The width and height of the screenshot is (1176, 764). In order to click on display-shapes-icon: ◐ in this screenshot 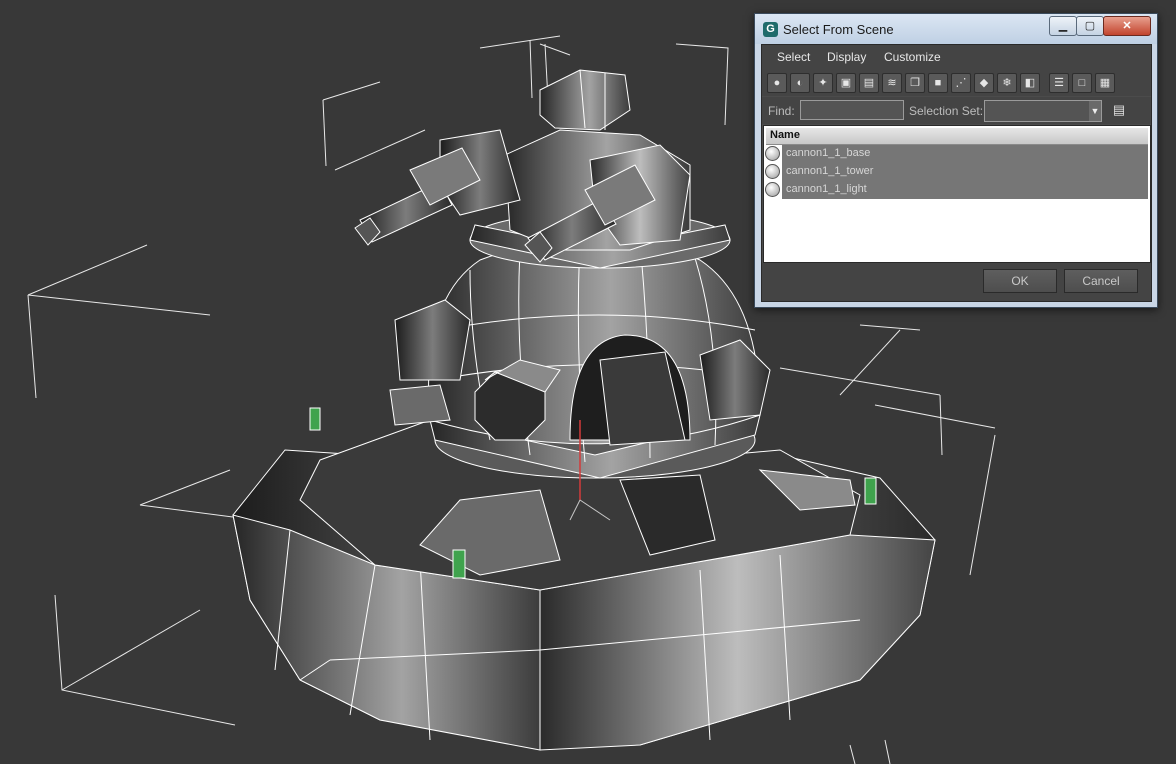, I will do `click(800, 83)`.